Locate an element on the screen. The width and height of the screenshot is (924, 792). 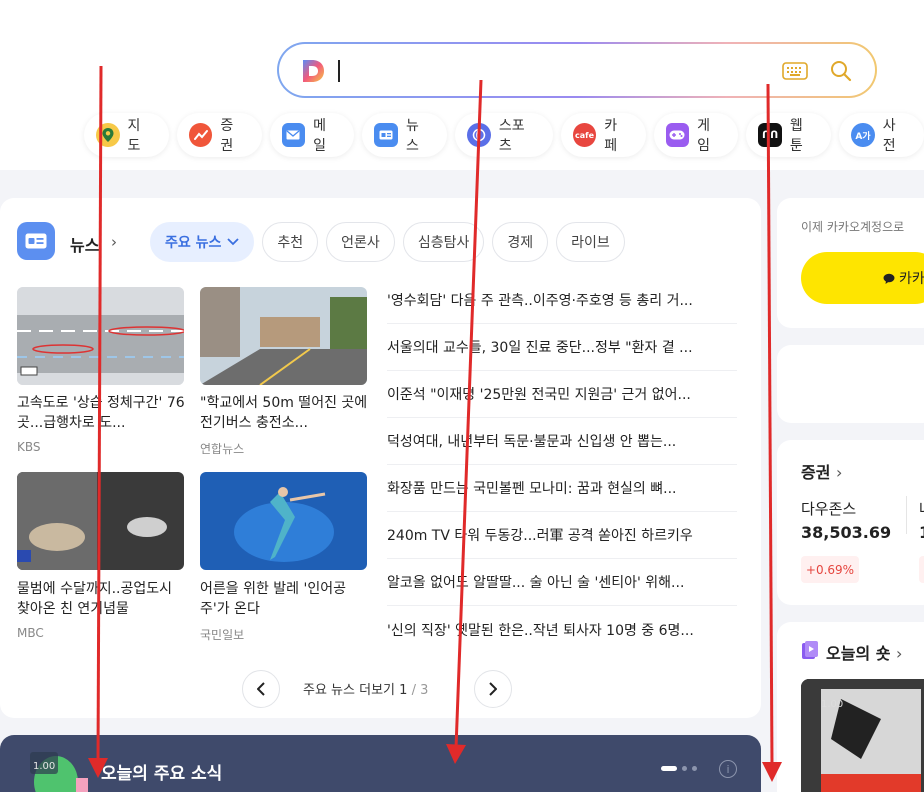
search-bar is located at coordinates (577, 70).